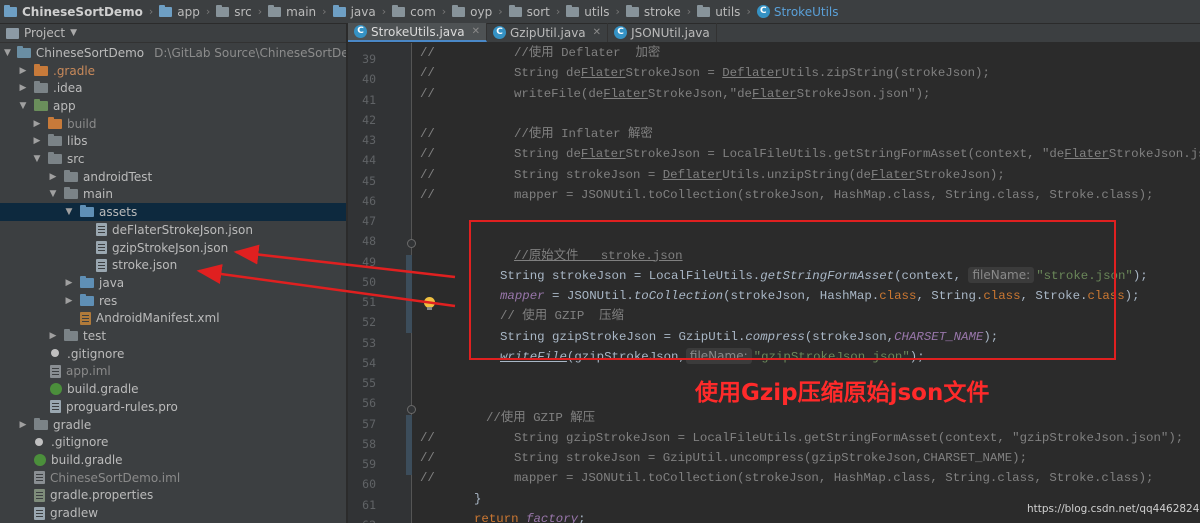 This screenshot has width=1200, height=523. What do you see at coordinates (173, 248) in the screenshot?
I see `tree-item-gzipstrokejson: gzipStrokeJson.json` at bounding box center [173, 248].